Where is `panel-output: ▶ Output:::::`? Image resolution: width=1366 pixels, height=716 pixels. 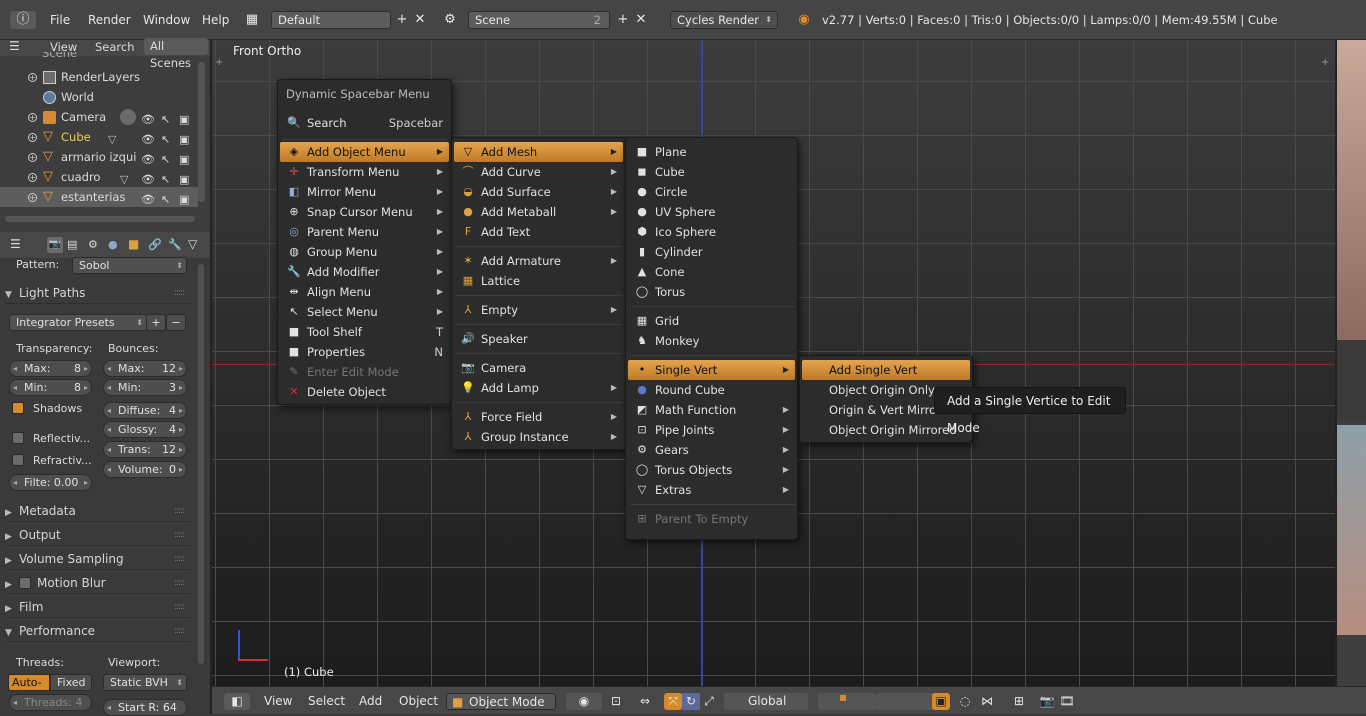
panel-output: ▶ Output::::: is located at coordinates (97, 535).